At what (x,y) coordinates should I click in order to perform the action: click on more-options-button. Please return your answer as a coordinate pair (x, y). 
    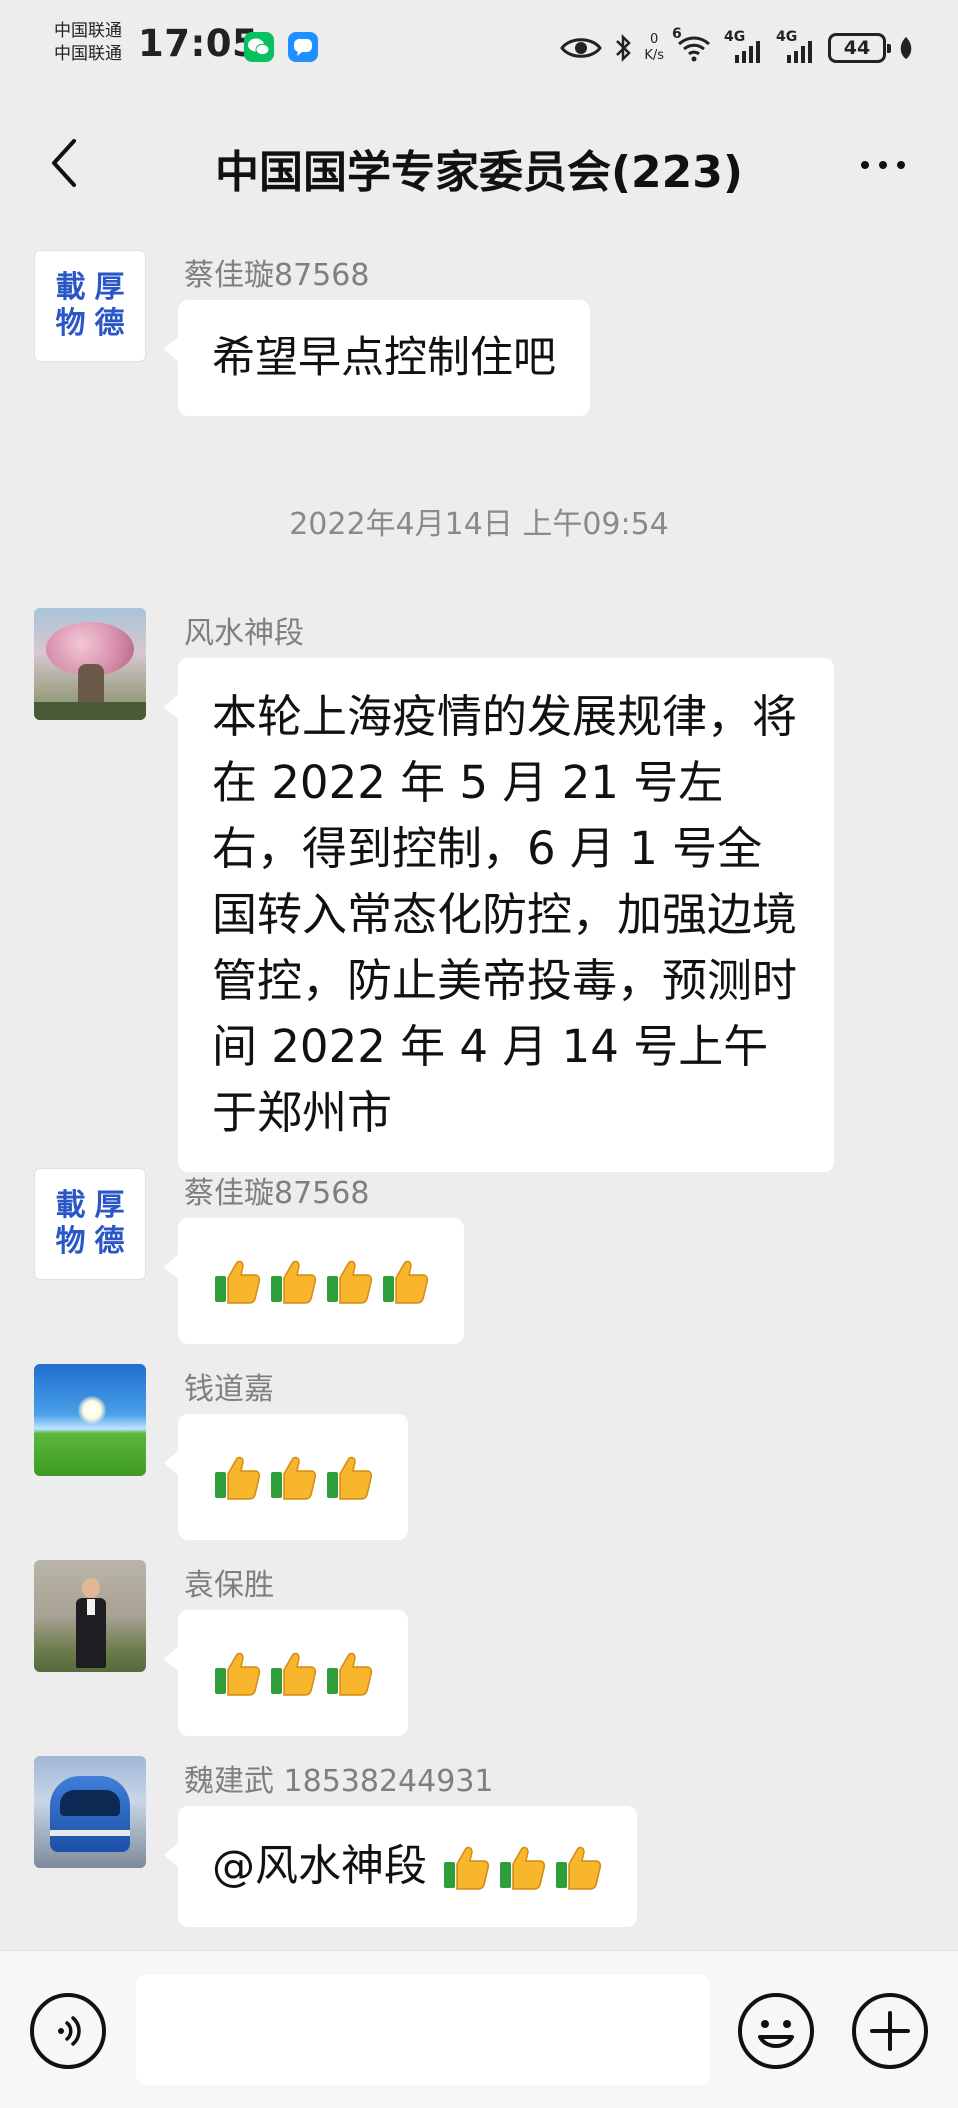
    Looking at the image, I should click on (883, 165).